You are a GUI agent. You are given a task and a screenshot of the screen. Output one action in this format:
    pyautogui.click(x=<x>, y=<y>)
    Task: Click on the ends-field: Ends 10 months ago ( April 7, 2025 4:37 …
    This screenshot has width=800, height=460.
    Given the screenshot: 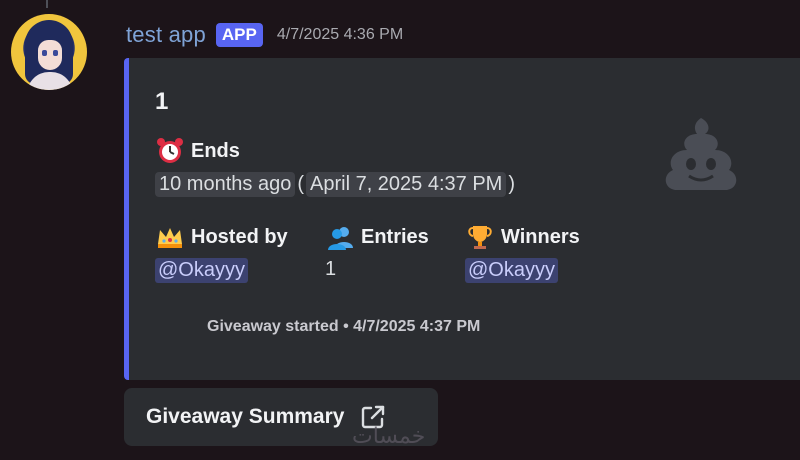 What is the action you would take?
    pyautogui.click(x=336, y=166)
    